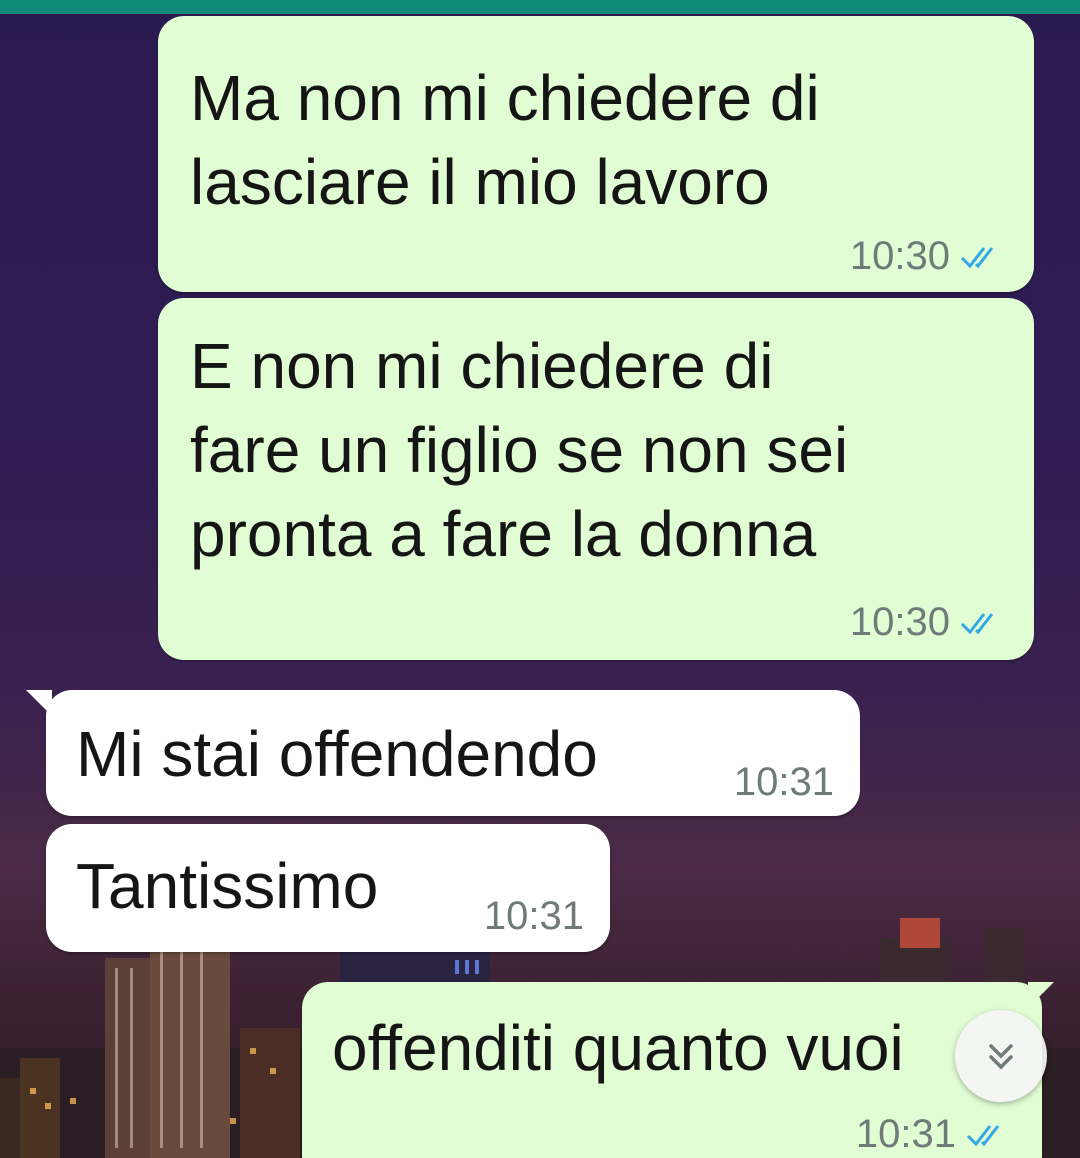 Image resolution: width=1080 pixels, height=1158 pixels. I want to click on message-bubble-outgoing: offenditi quanto vuoi 10:31, so click(672, 1070).